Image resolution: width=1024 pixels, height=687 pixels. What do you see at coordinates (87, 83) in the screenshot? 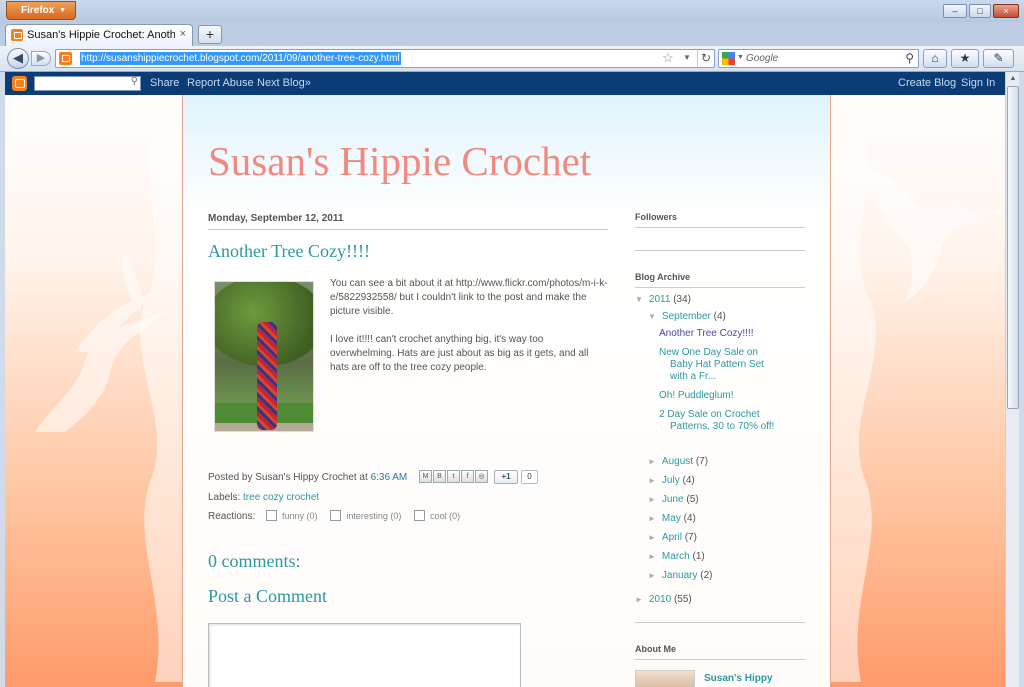
I see `blog-search-input: ⚲` at bounding box center [87, 83].